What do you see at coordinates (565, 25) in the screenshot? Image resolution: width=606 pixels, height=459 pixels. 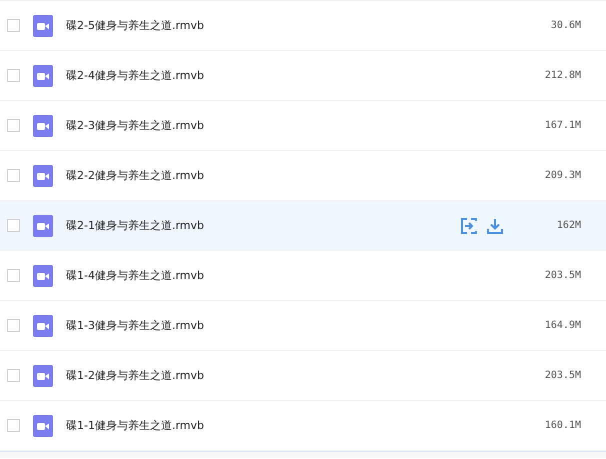 I see `file-size: 30.6M` at bounding box center [565, 25].